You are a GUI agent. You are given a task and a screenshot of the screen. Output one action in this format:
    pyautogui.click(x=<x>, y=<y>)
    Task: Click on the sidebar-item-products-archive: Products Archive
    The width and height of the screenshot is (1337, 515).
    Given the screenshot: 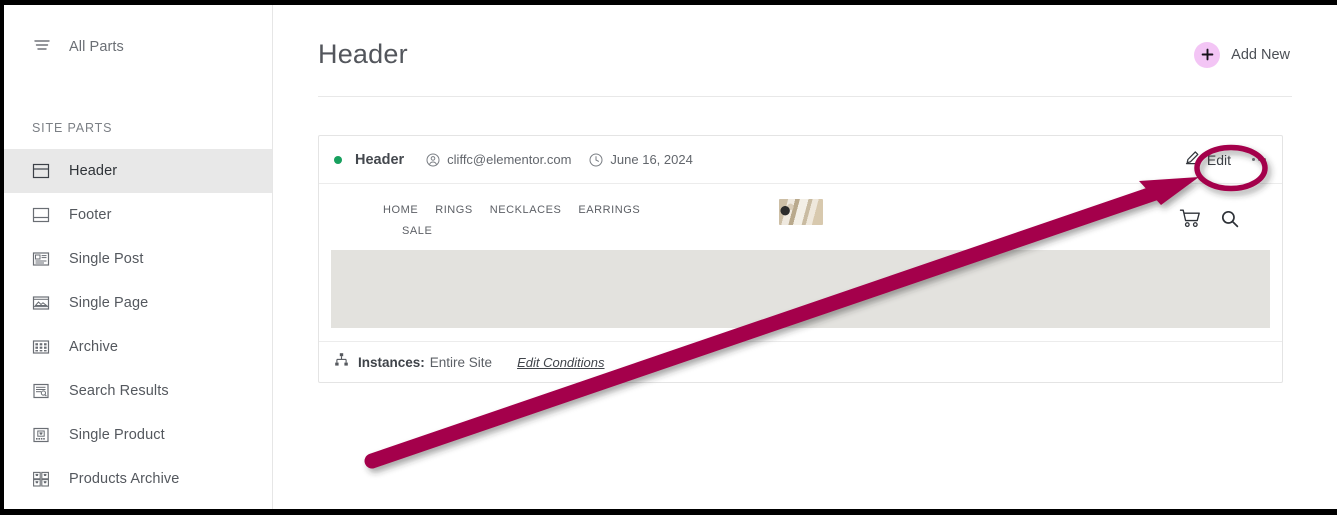 What is the action you would take?
    pyautogui.click(x=138, y=479)
    